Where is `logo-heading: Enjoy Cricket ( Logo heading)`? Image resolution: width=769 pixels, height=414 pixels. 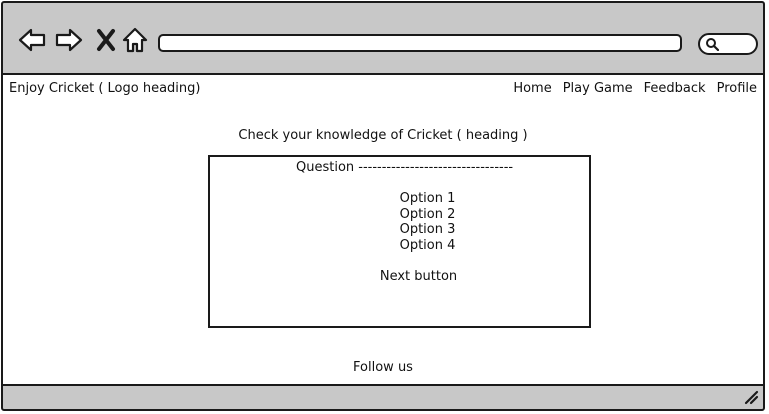
logo-heading: Enjoy Cricket ( Logo heading) is located at coordinates (104, 88).